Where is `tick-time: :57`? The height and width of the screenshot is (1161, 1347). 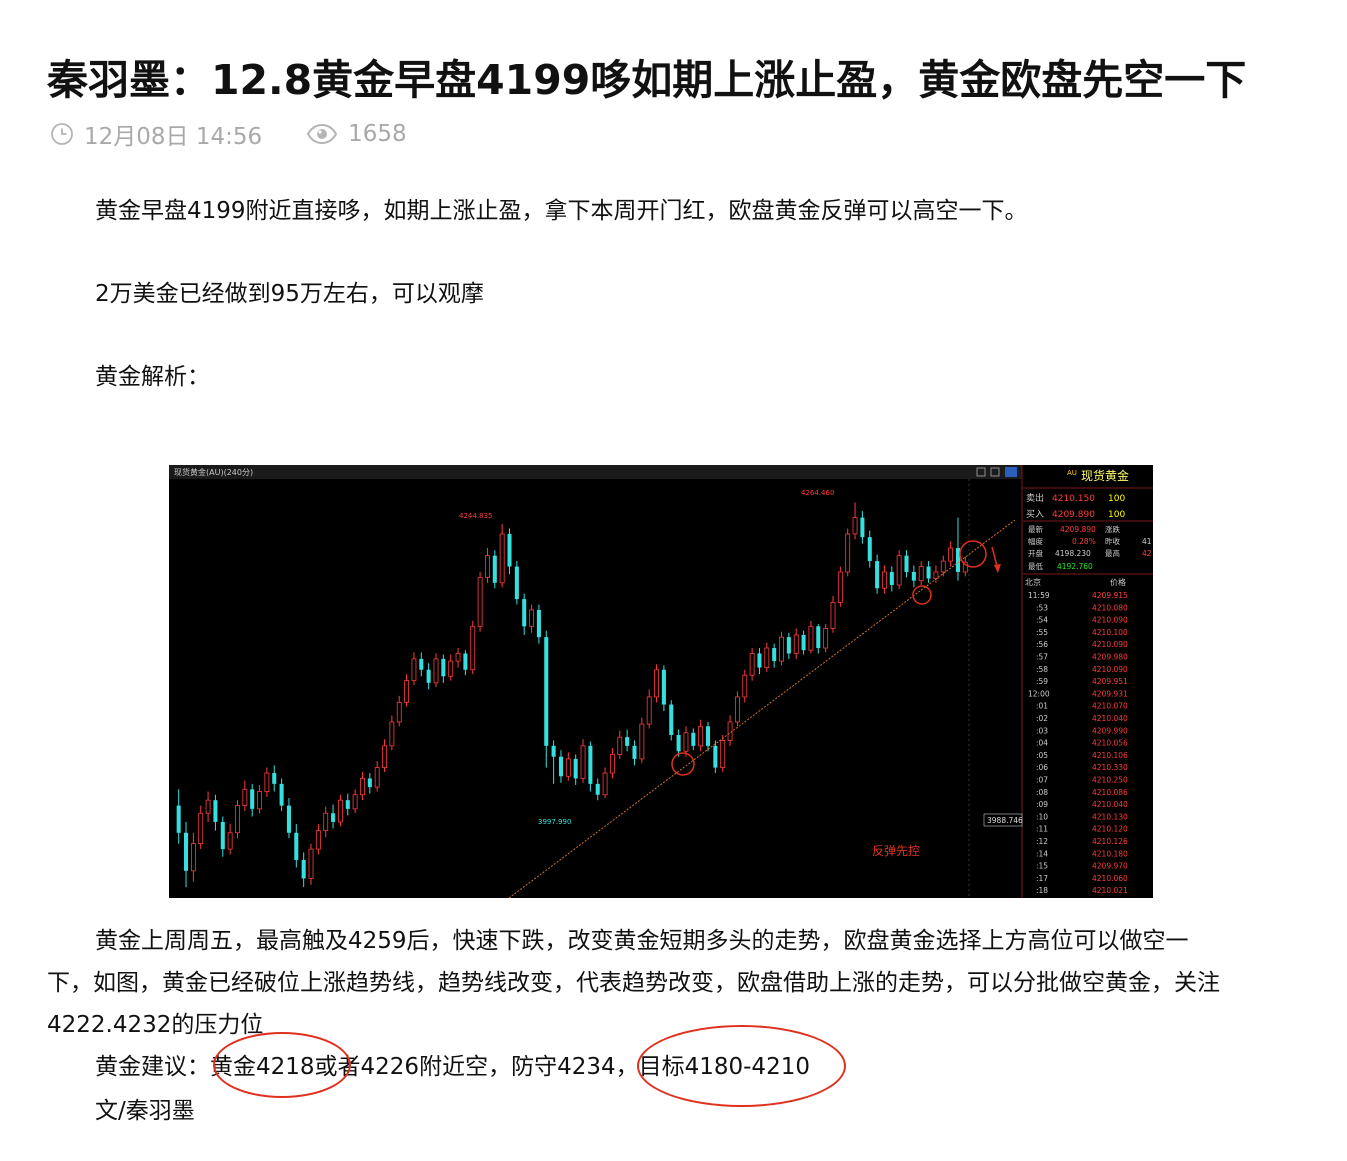 tick-time: :57 is located at coordinates (1042, 657).